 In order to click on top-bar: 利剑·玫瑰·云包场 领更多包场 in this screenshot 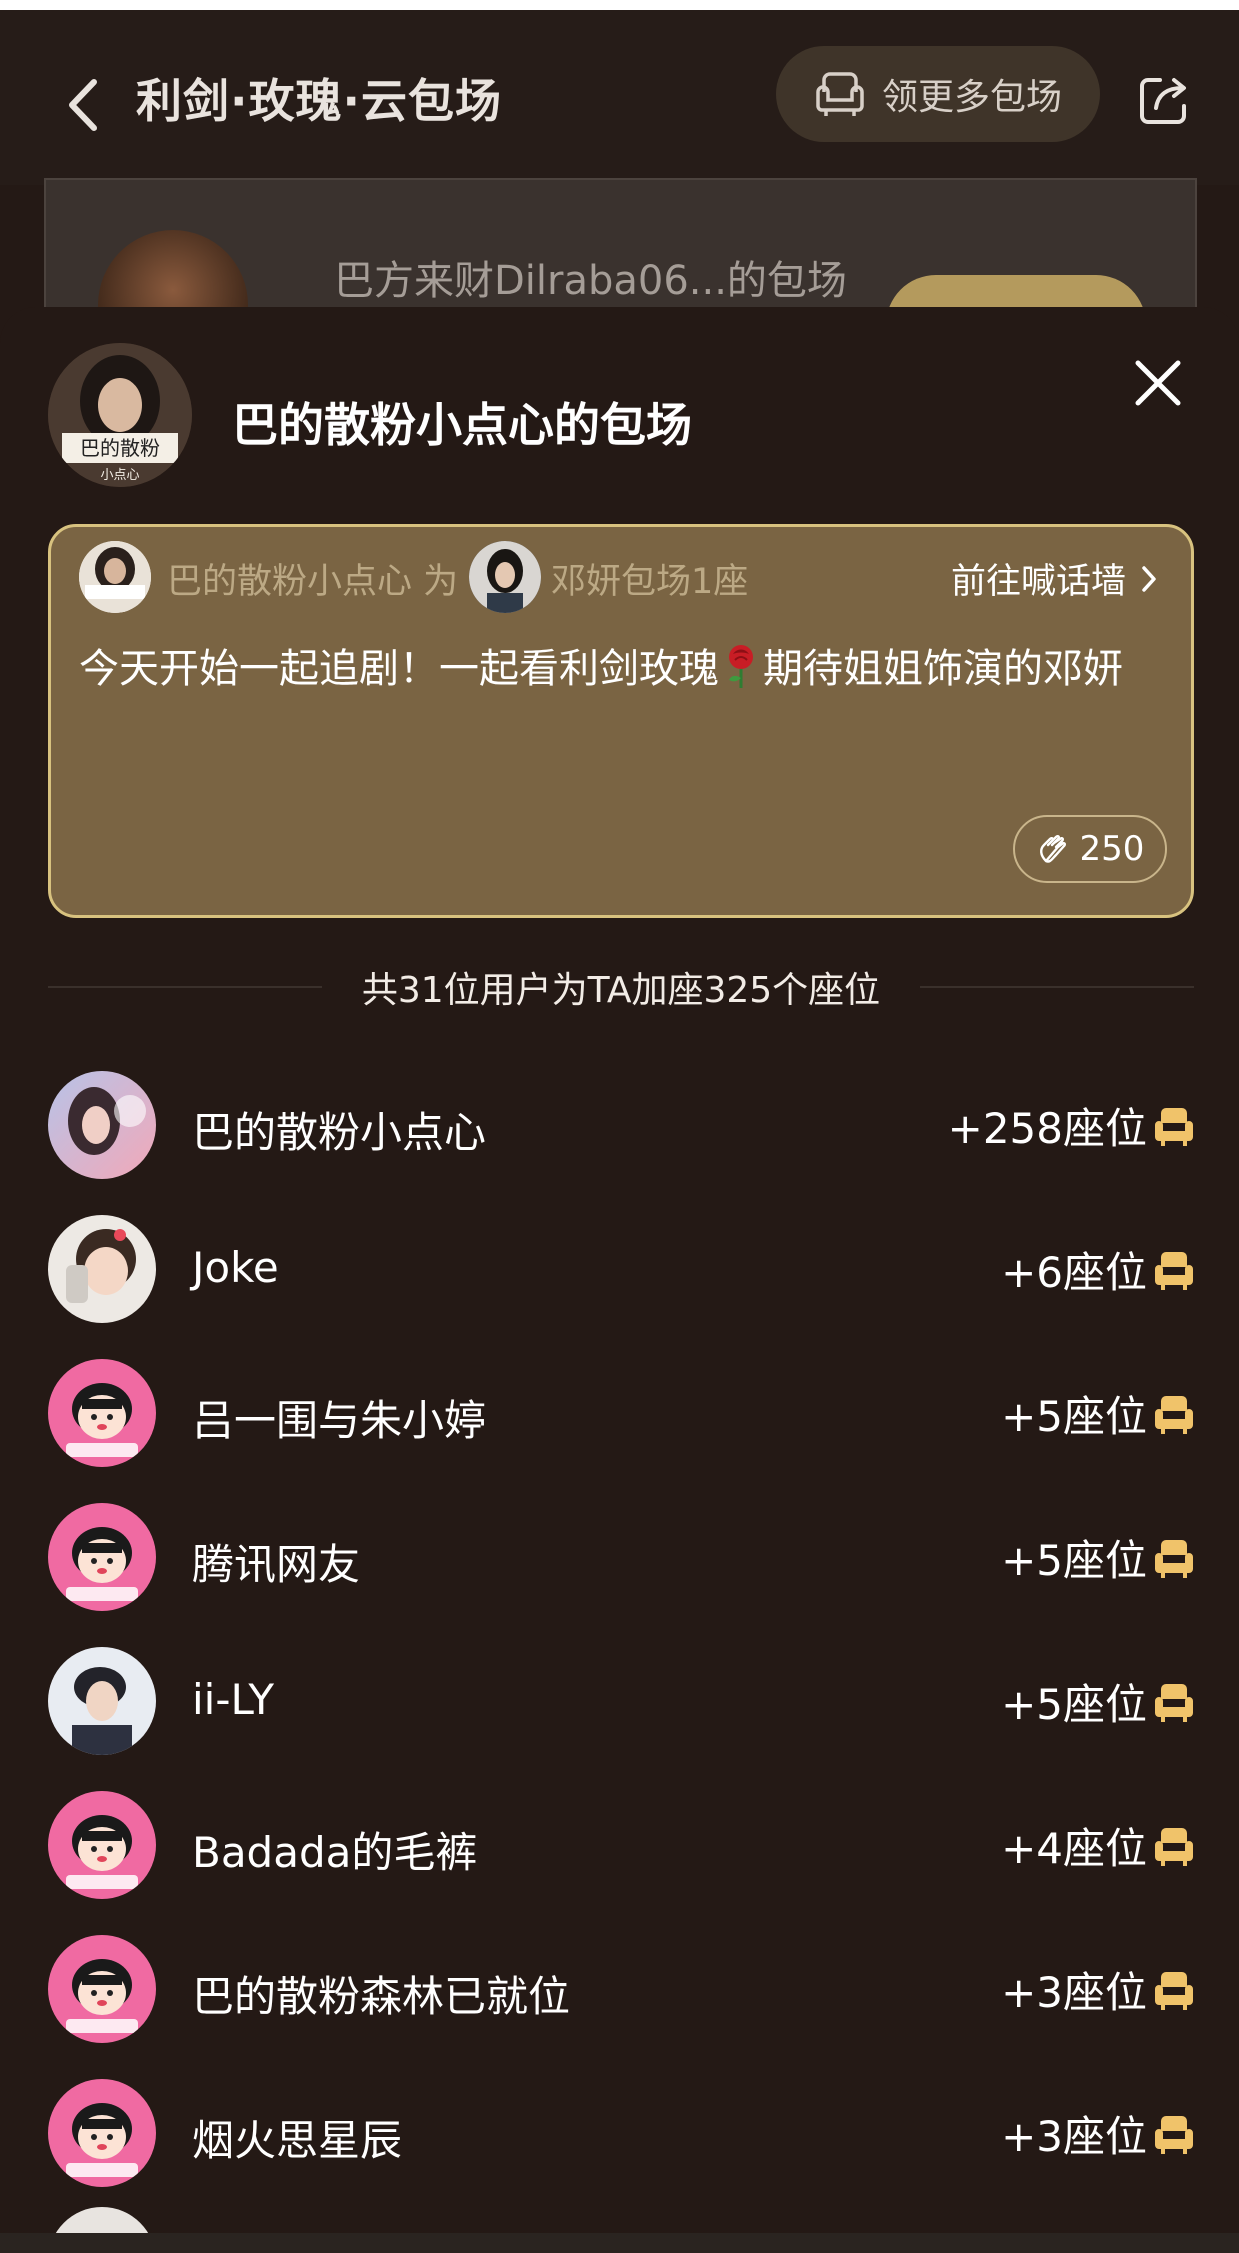, I will do `click(619, 97)`.